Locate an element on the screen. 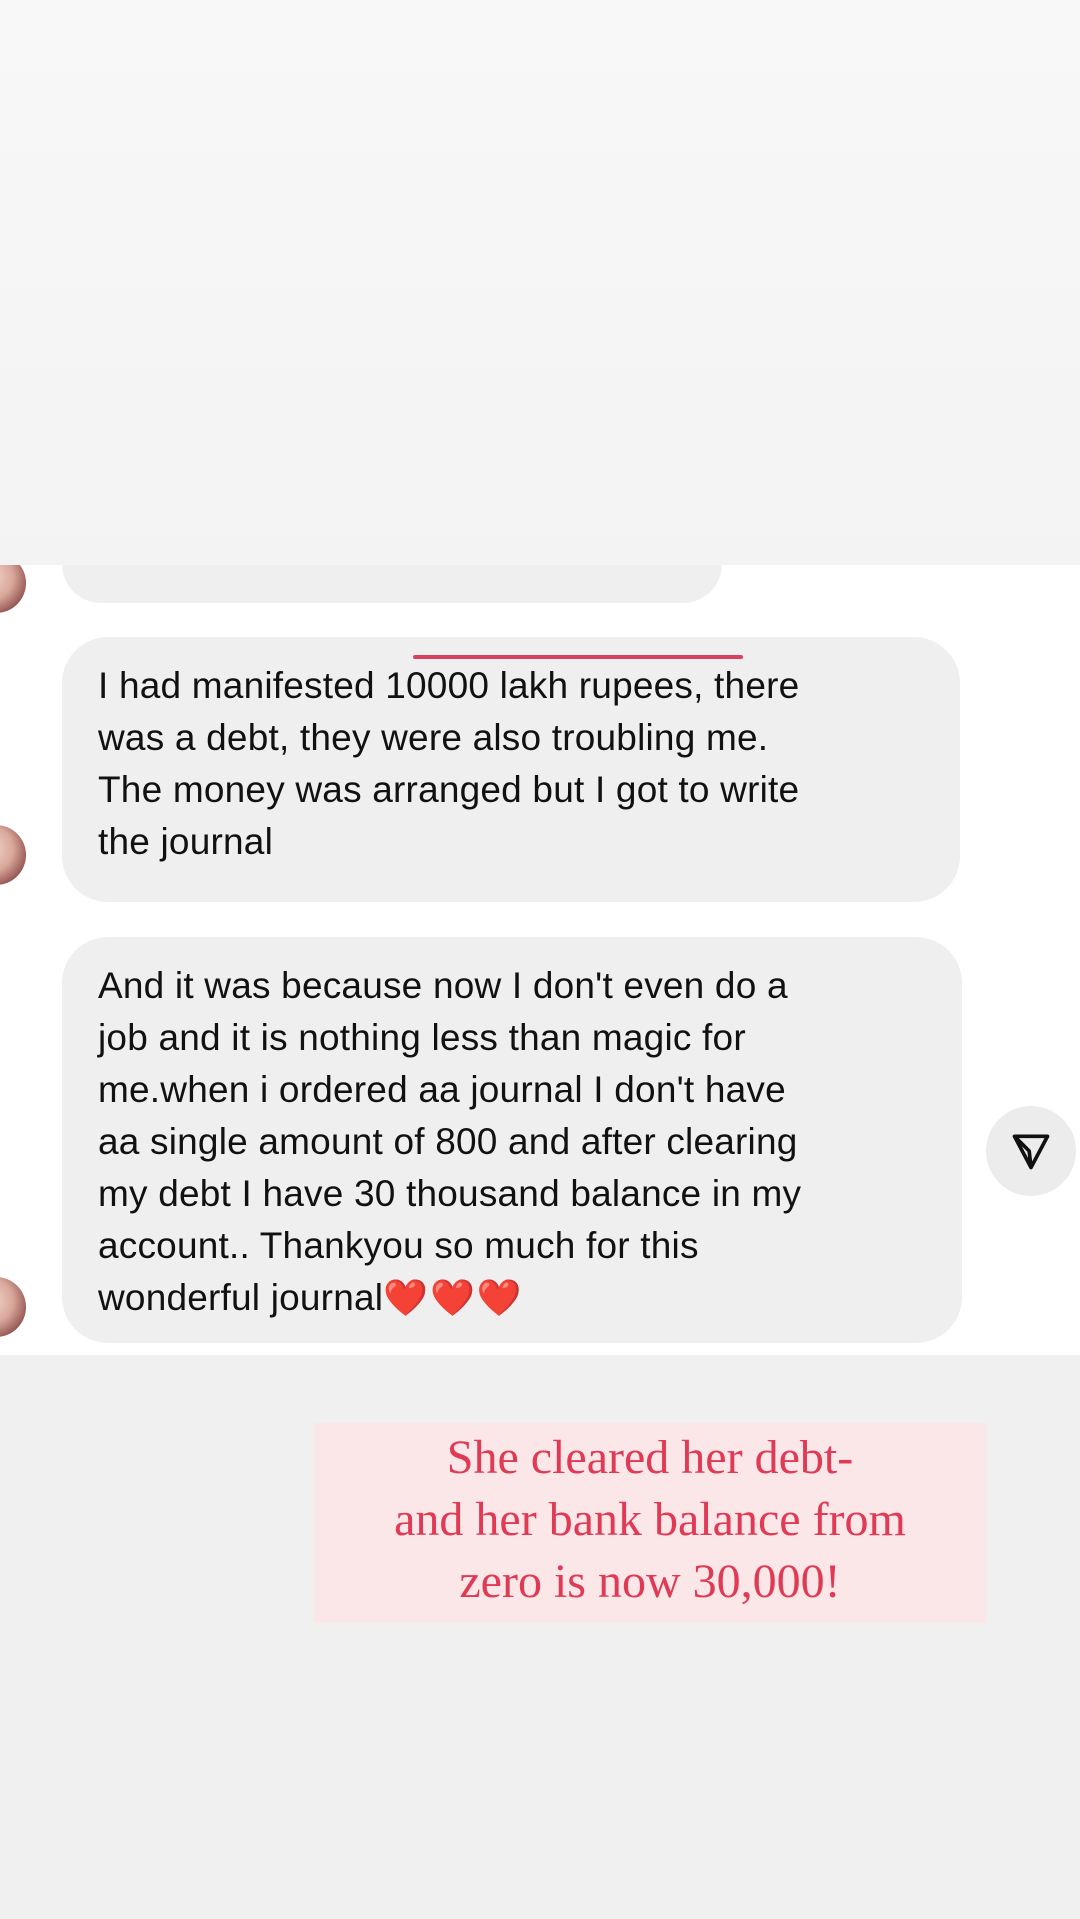 The image size is (1080, 1919). message-line: the journal is located at coordinates (185, 841).